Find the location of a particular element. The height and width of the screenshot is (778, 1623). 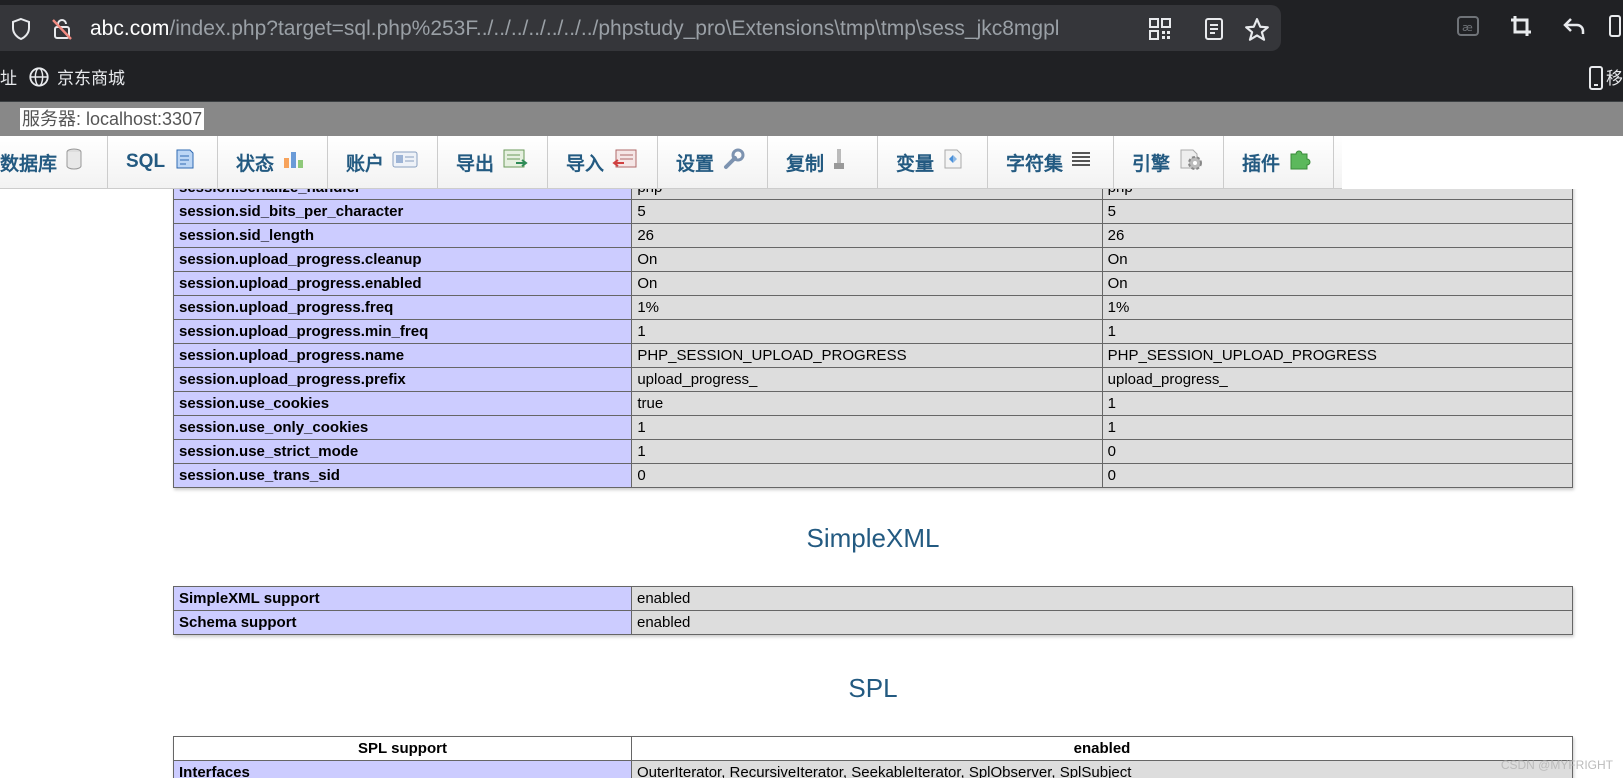

engine-gear-icon is located at coordinates (1191, 162).